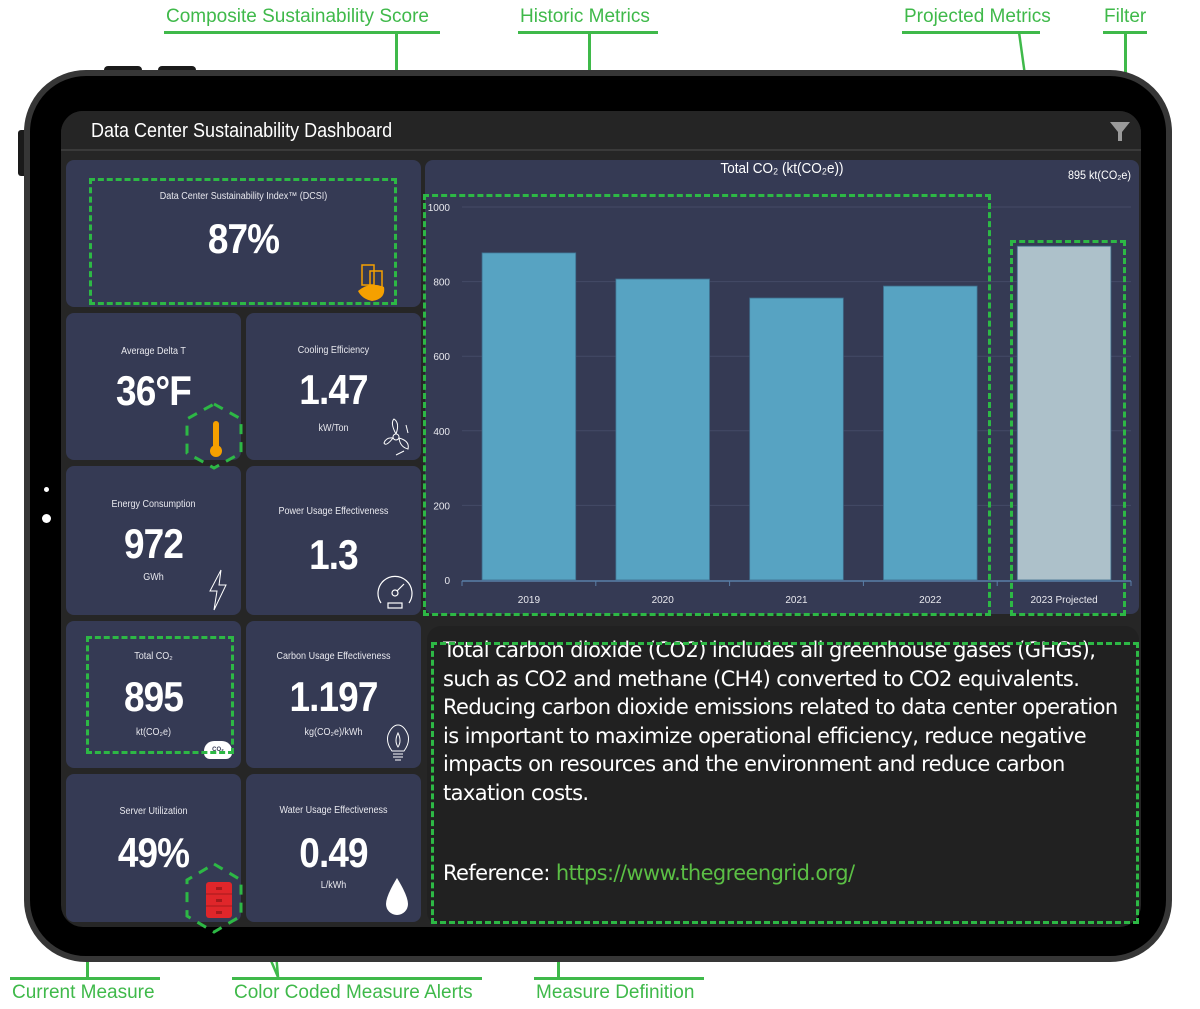 Image resolution: width=1200 pixels, height=1009 pixels. Describe the element at coordinates (153, 811) in the screenshot. I see `metric-label: Server Utilization` at that location.